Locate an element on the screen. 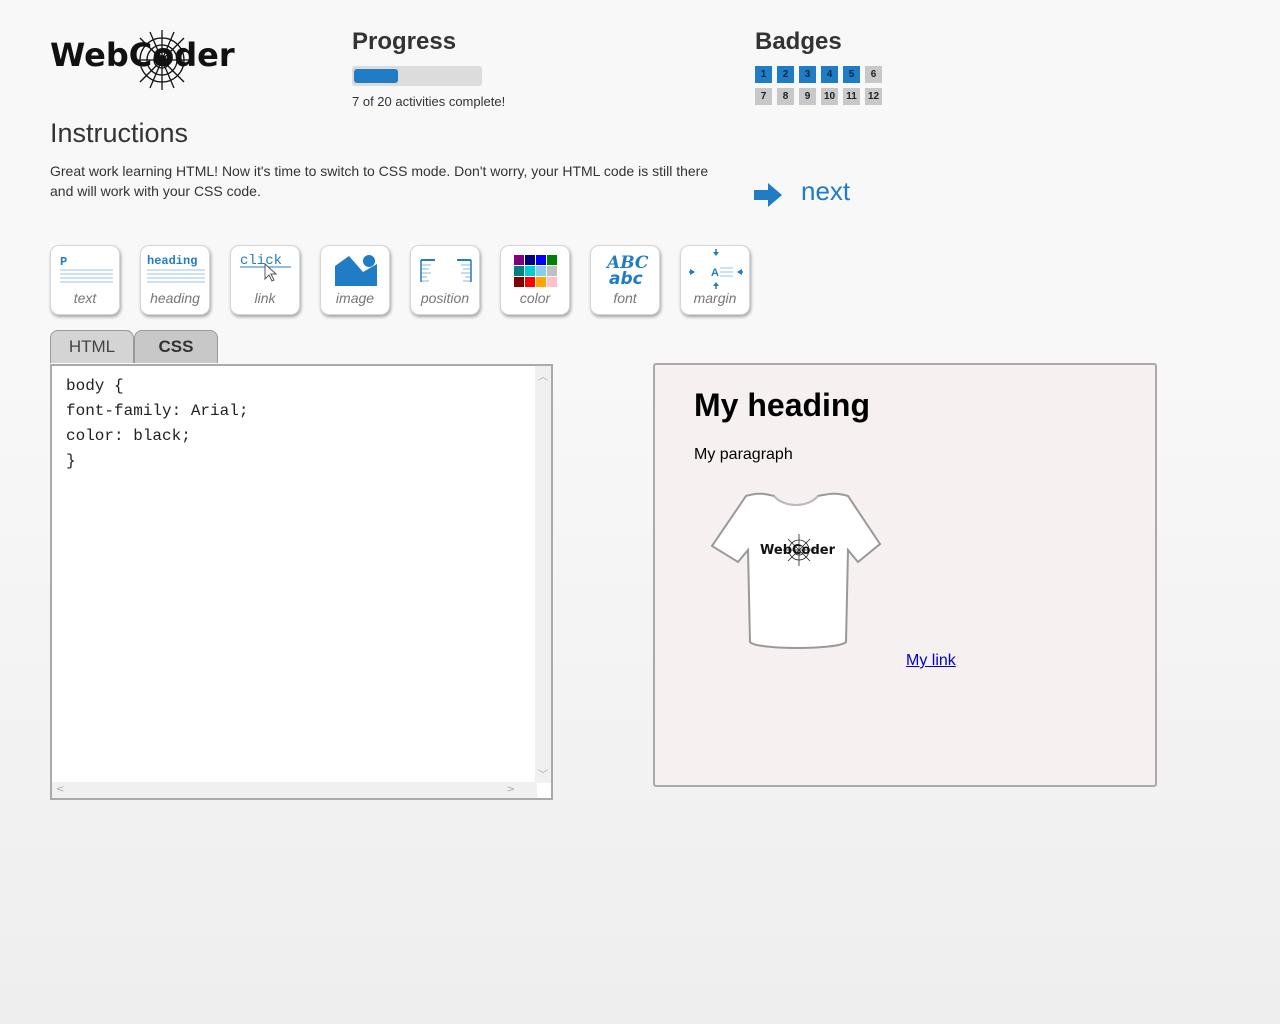 The image size is (1280, 1024). badges-title: Badges is located at coordinates (798, 41).